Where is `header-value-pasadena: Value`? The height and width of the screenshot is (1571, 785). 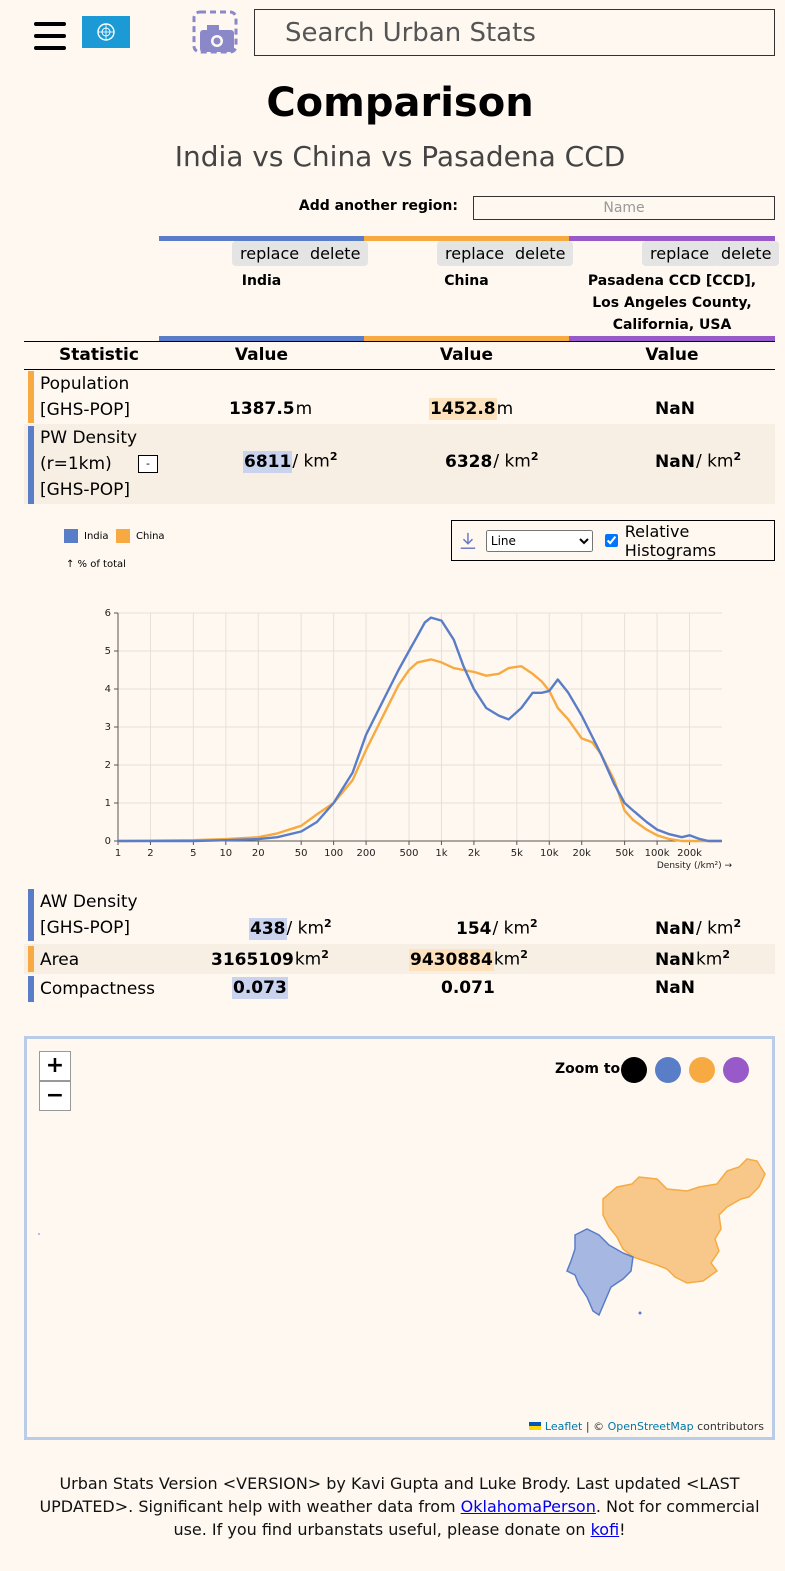
header-value-pasadena: Value is located at coordinates (672, 355).